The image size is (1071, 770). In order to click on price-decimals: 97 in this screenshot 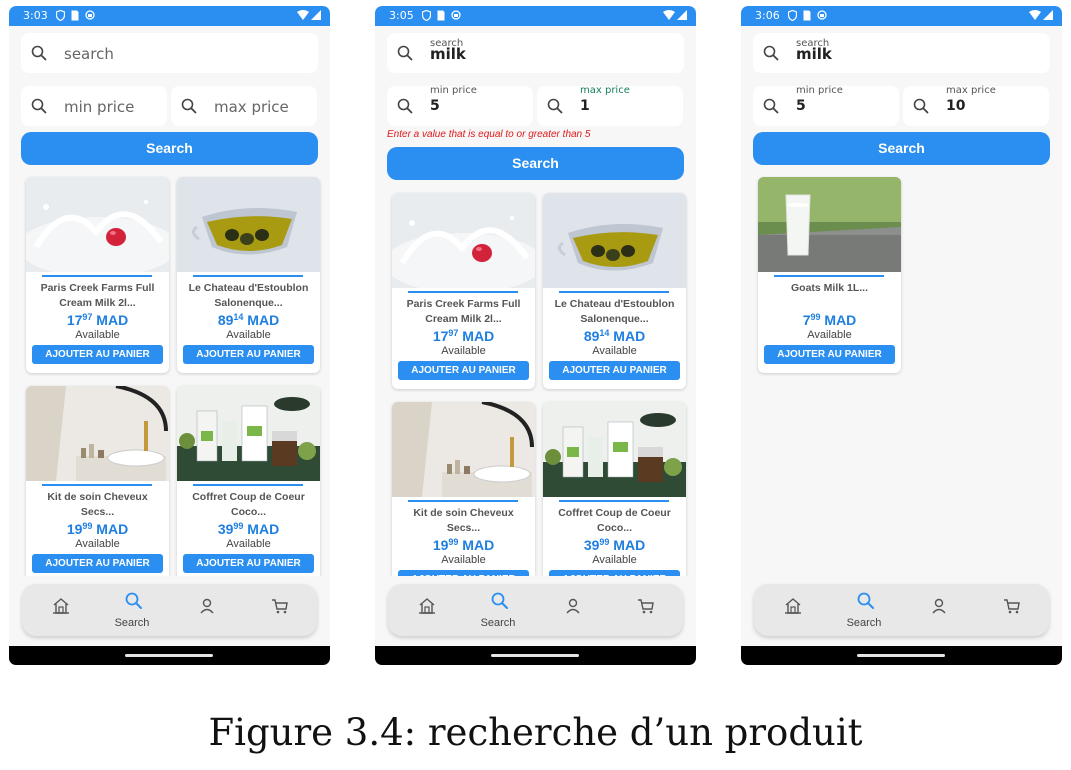, I will do `click(453, 333)`.